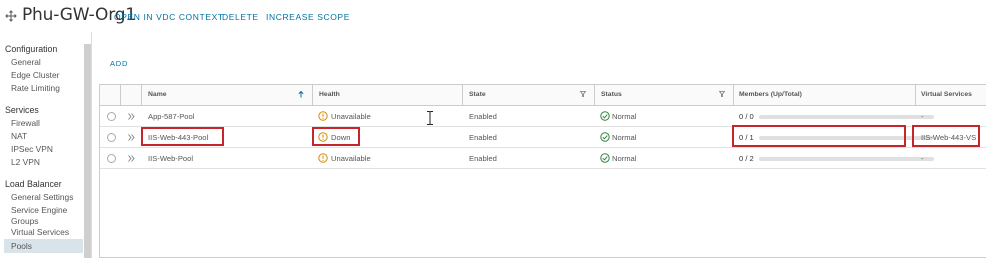 The width and height of the screenshot is (986, 258). Describe the element at coordinates (31, 49) in the screenshot. I see `sidebar-heading-configuration: Configuration` at that location.